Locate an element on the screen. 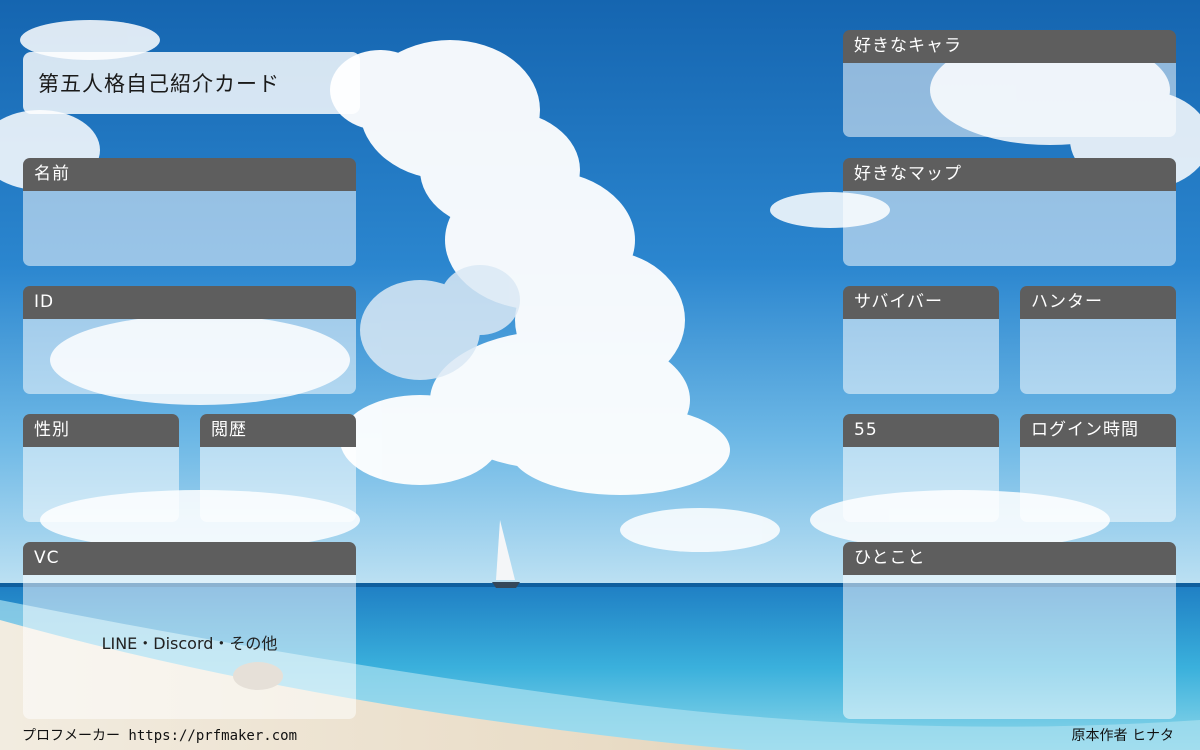 The image size is (1200, 750). name-label: 名前 is located at coordinates (189, 174).